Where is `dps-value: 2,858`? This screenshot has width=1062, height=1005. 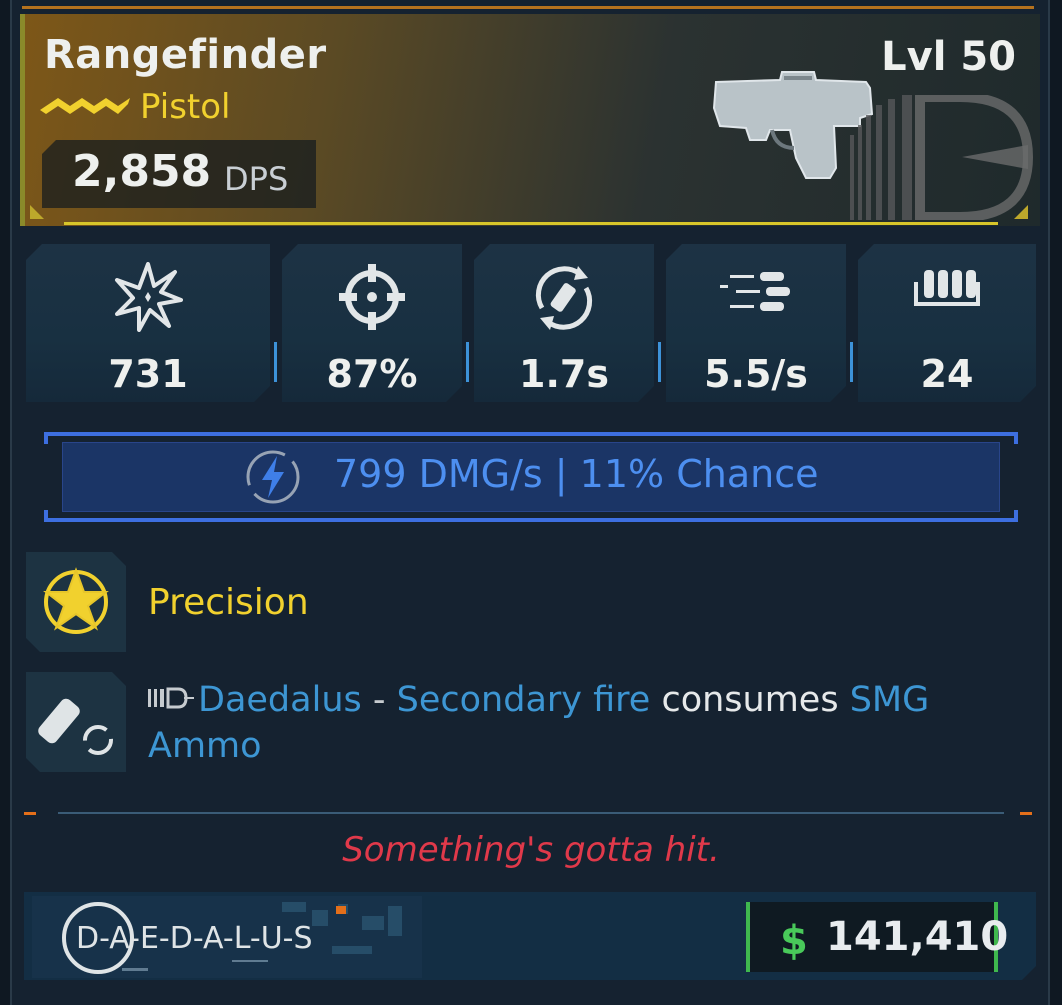 dps-value: 2,858 is located at coordinates (142, 171).